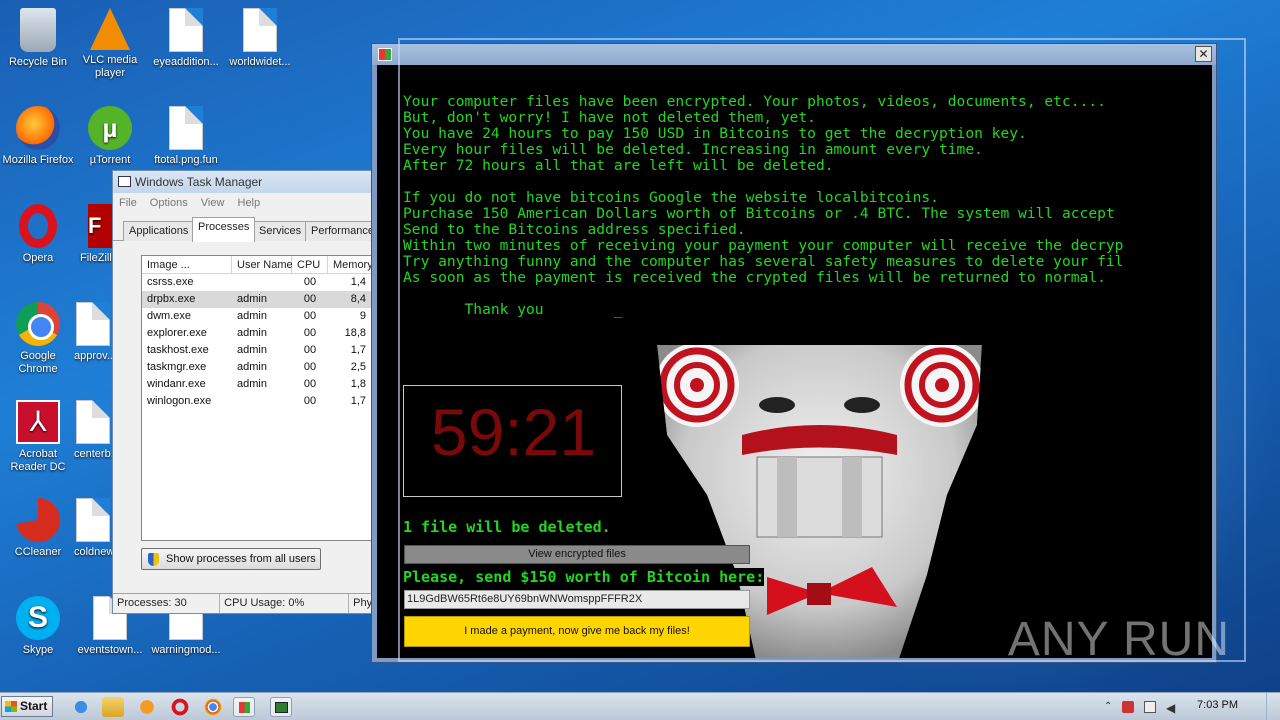  What do you see at coordinates (249, 203) in the screenshot?
I see `menu-help: Help` at bounding box center [249, 203].